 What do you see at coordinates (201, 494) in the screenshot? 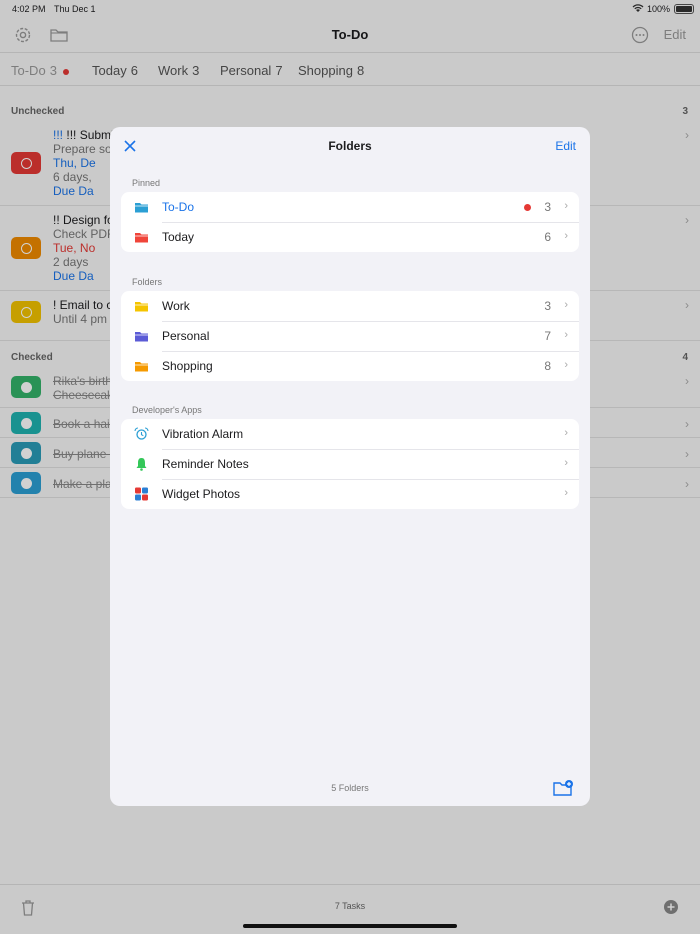
I see `app-label: Widget Photos` at bounding box center [201, 494].